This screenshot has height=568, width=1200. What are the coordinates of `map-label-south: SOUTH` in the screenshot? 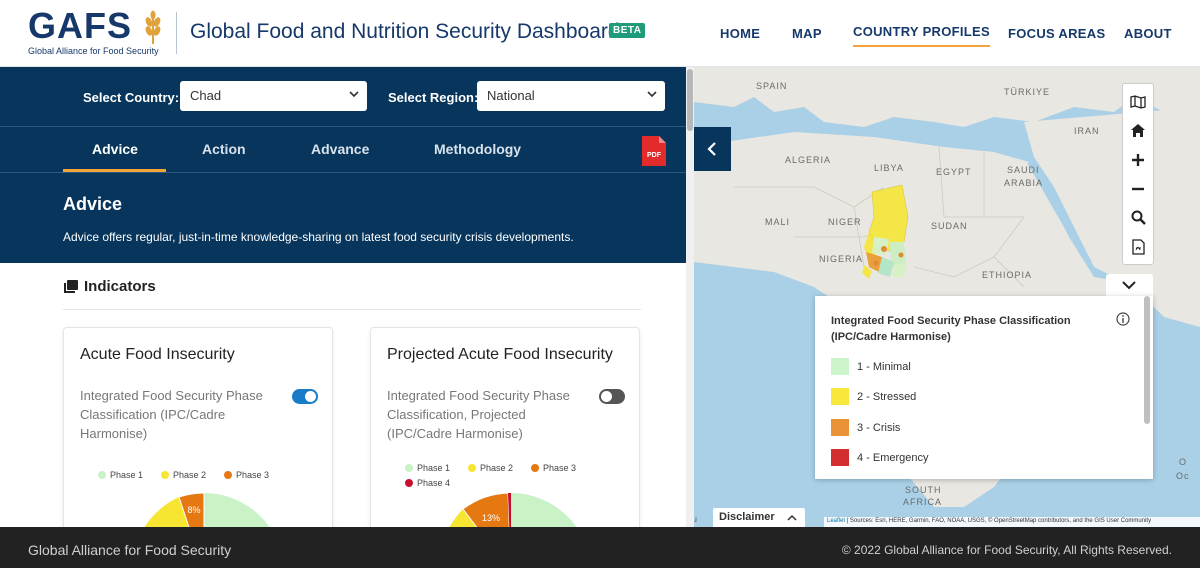 It's located at (923, 490).